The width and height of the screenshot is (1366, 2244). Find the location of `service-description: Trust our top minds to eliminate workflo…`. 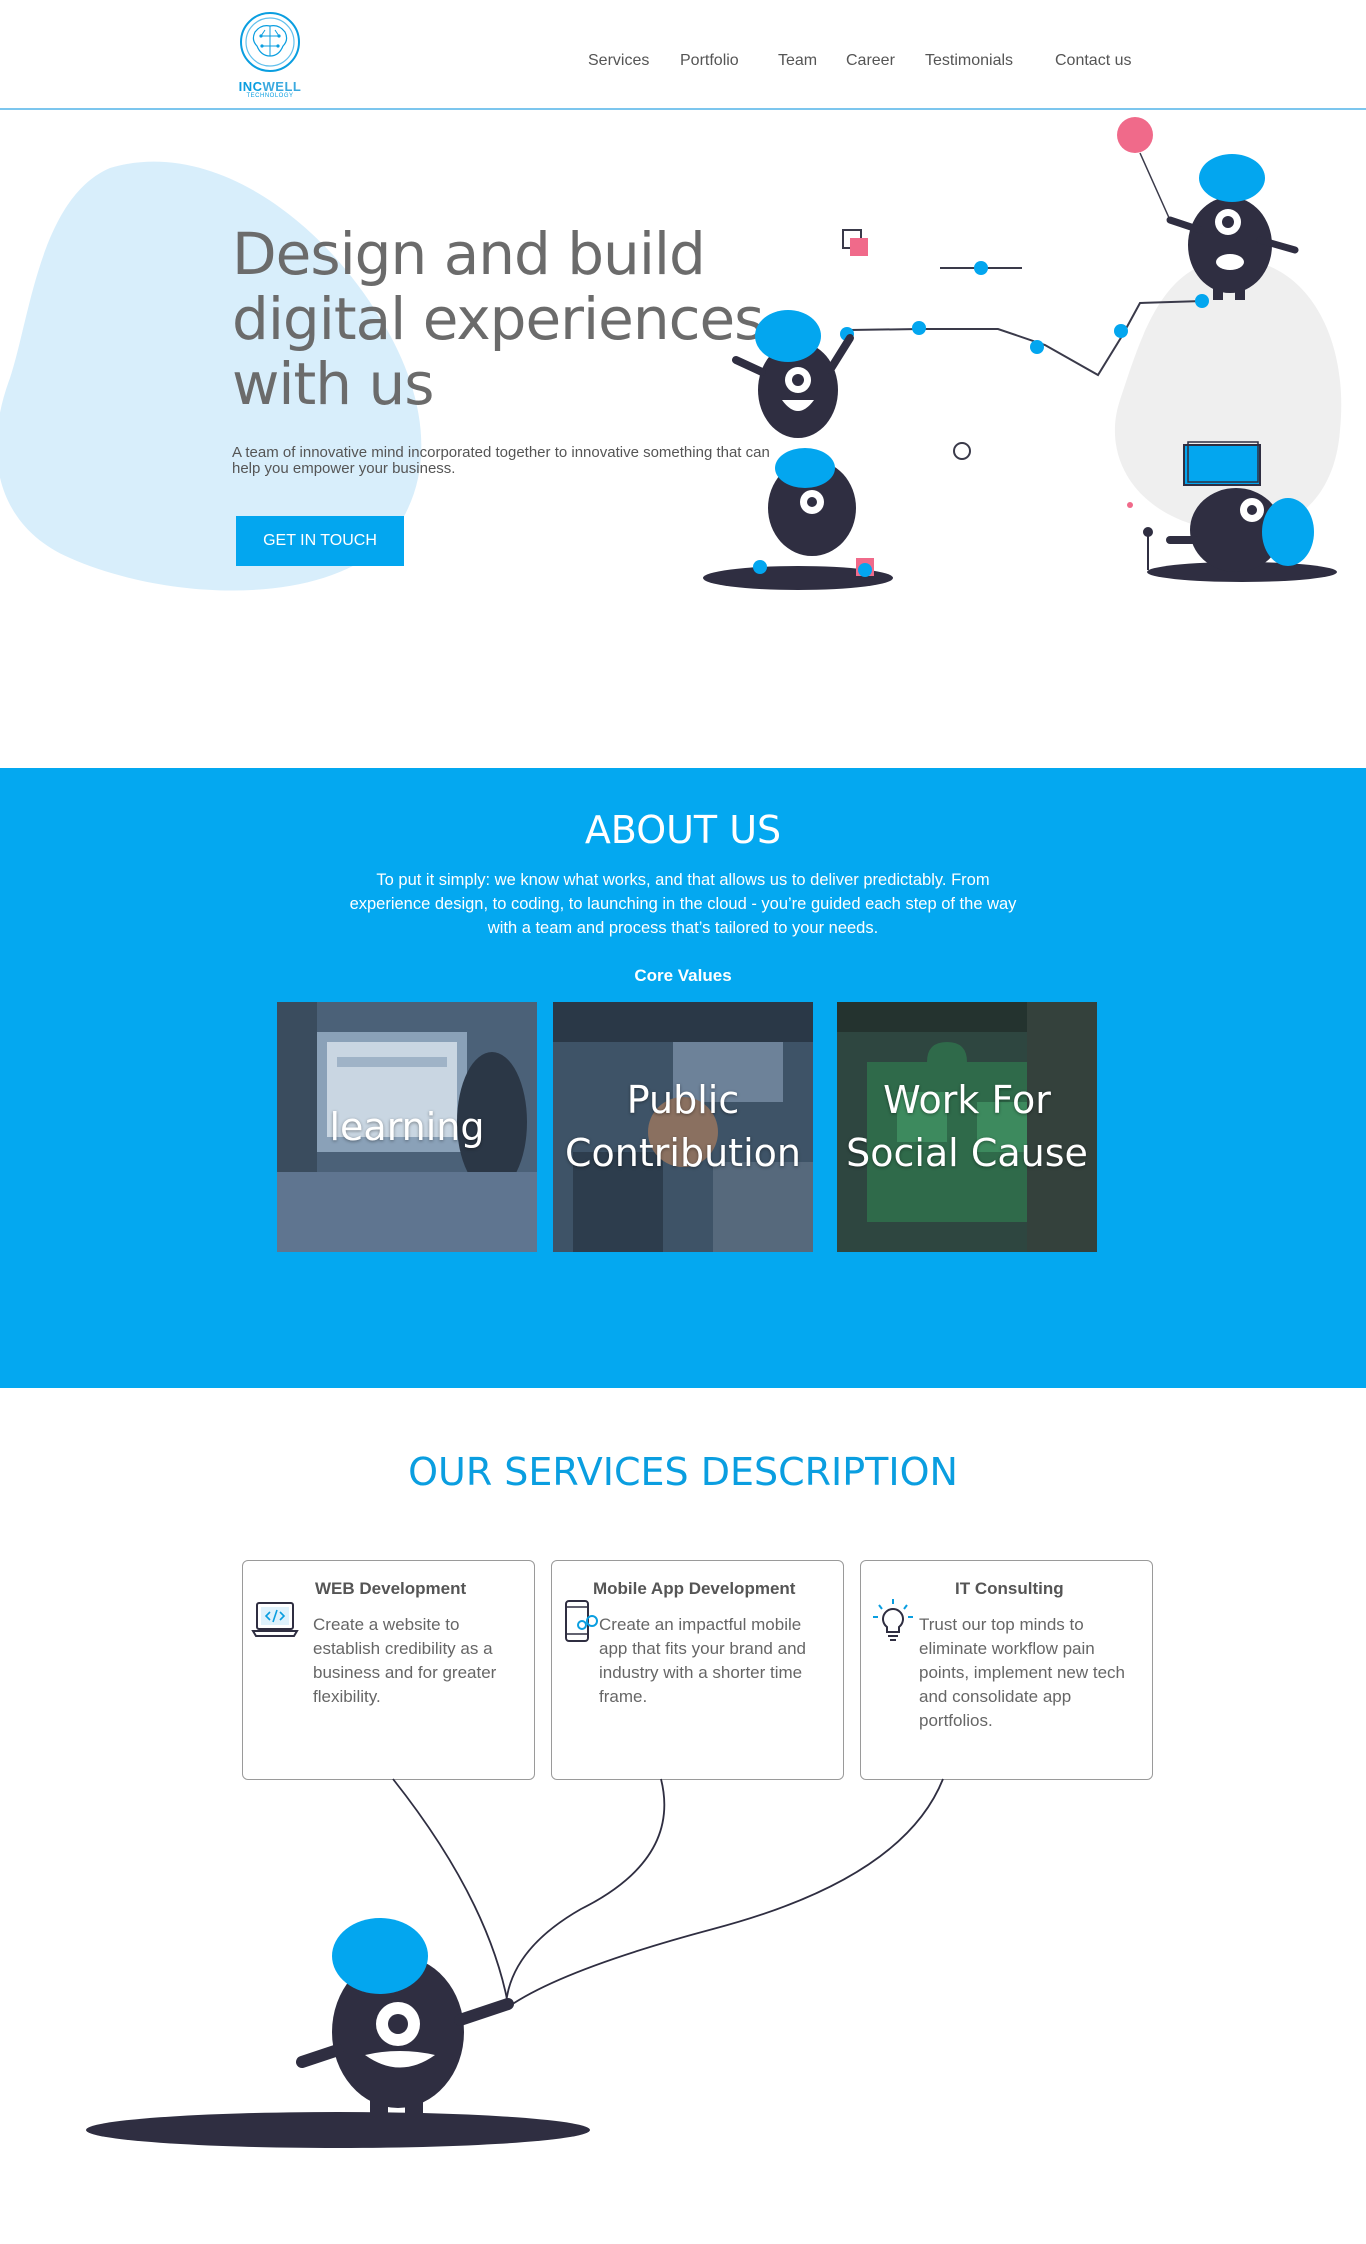

service-description: Trust our top minds to eliminate workflo… is located at coordinates (1022, 1672).